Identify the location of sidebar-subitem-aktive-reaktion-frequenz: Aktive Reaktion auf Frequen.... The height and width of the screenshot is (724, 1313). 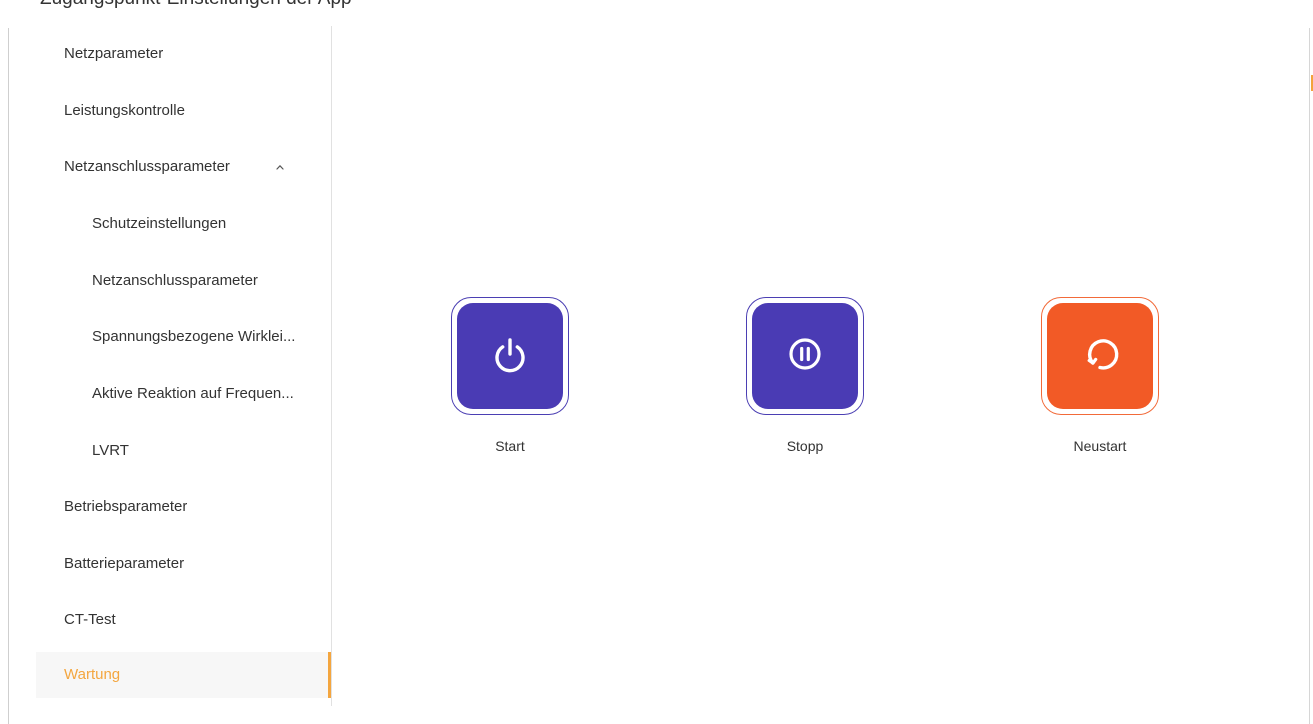
(183, 394).